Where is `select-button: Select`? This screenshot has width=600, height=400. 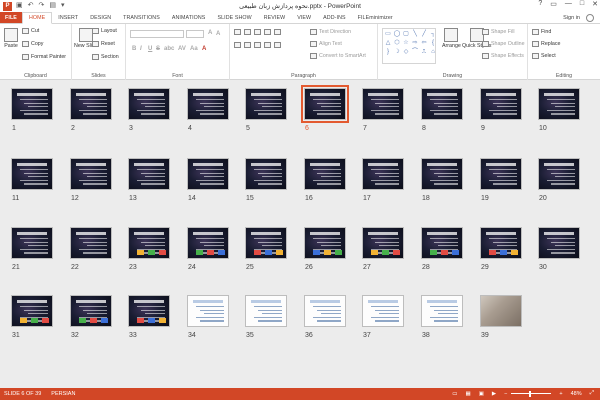
select-button: Select is located at coordinates (544, 56).